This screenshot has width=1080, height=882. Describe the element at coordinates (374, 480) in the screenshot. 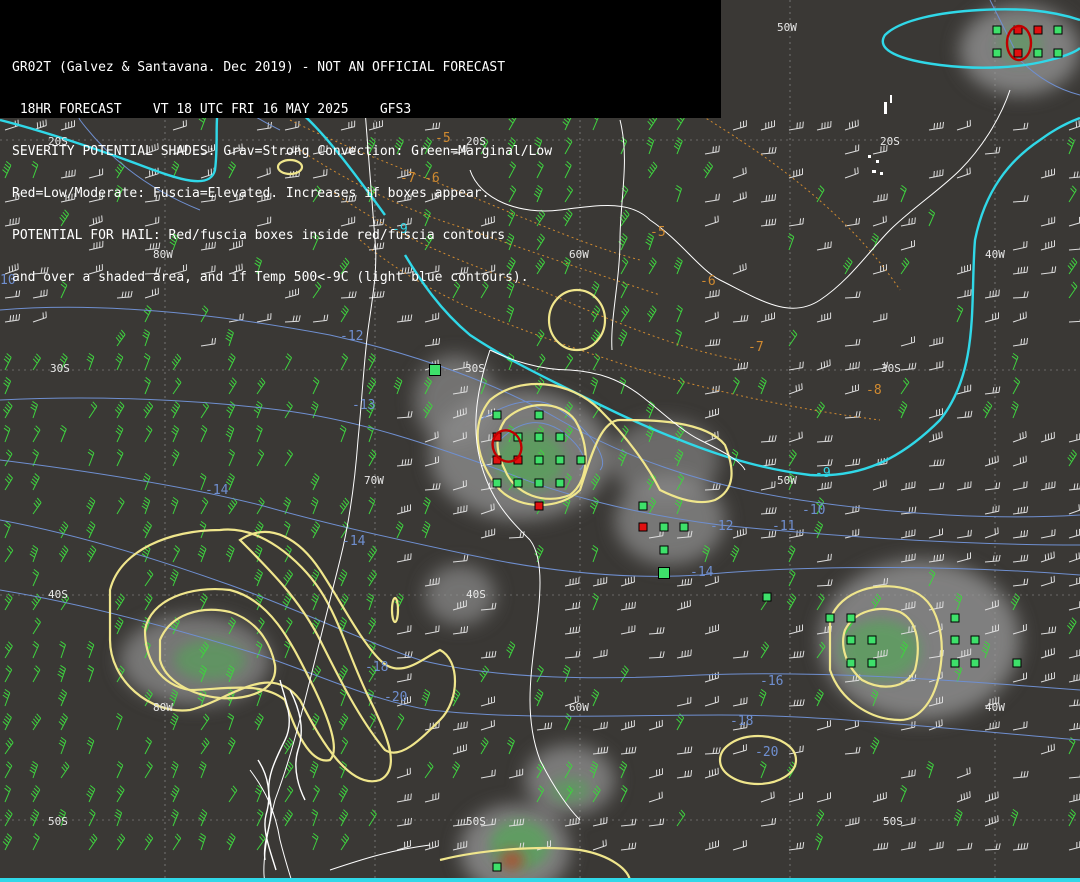

I see `lon-label: 70W` at that location.